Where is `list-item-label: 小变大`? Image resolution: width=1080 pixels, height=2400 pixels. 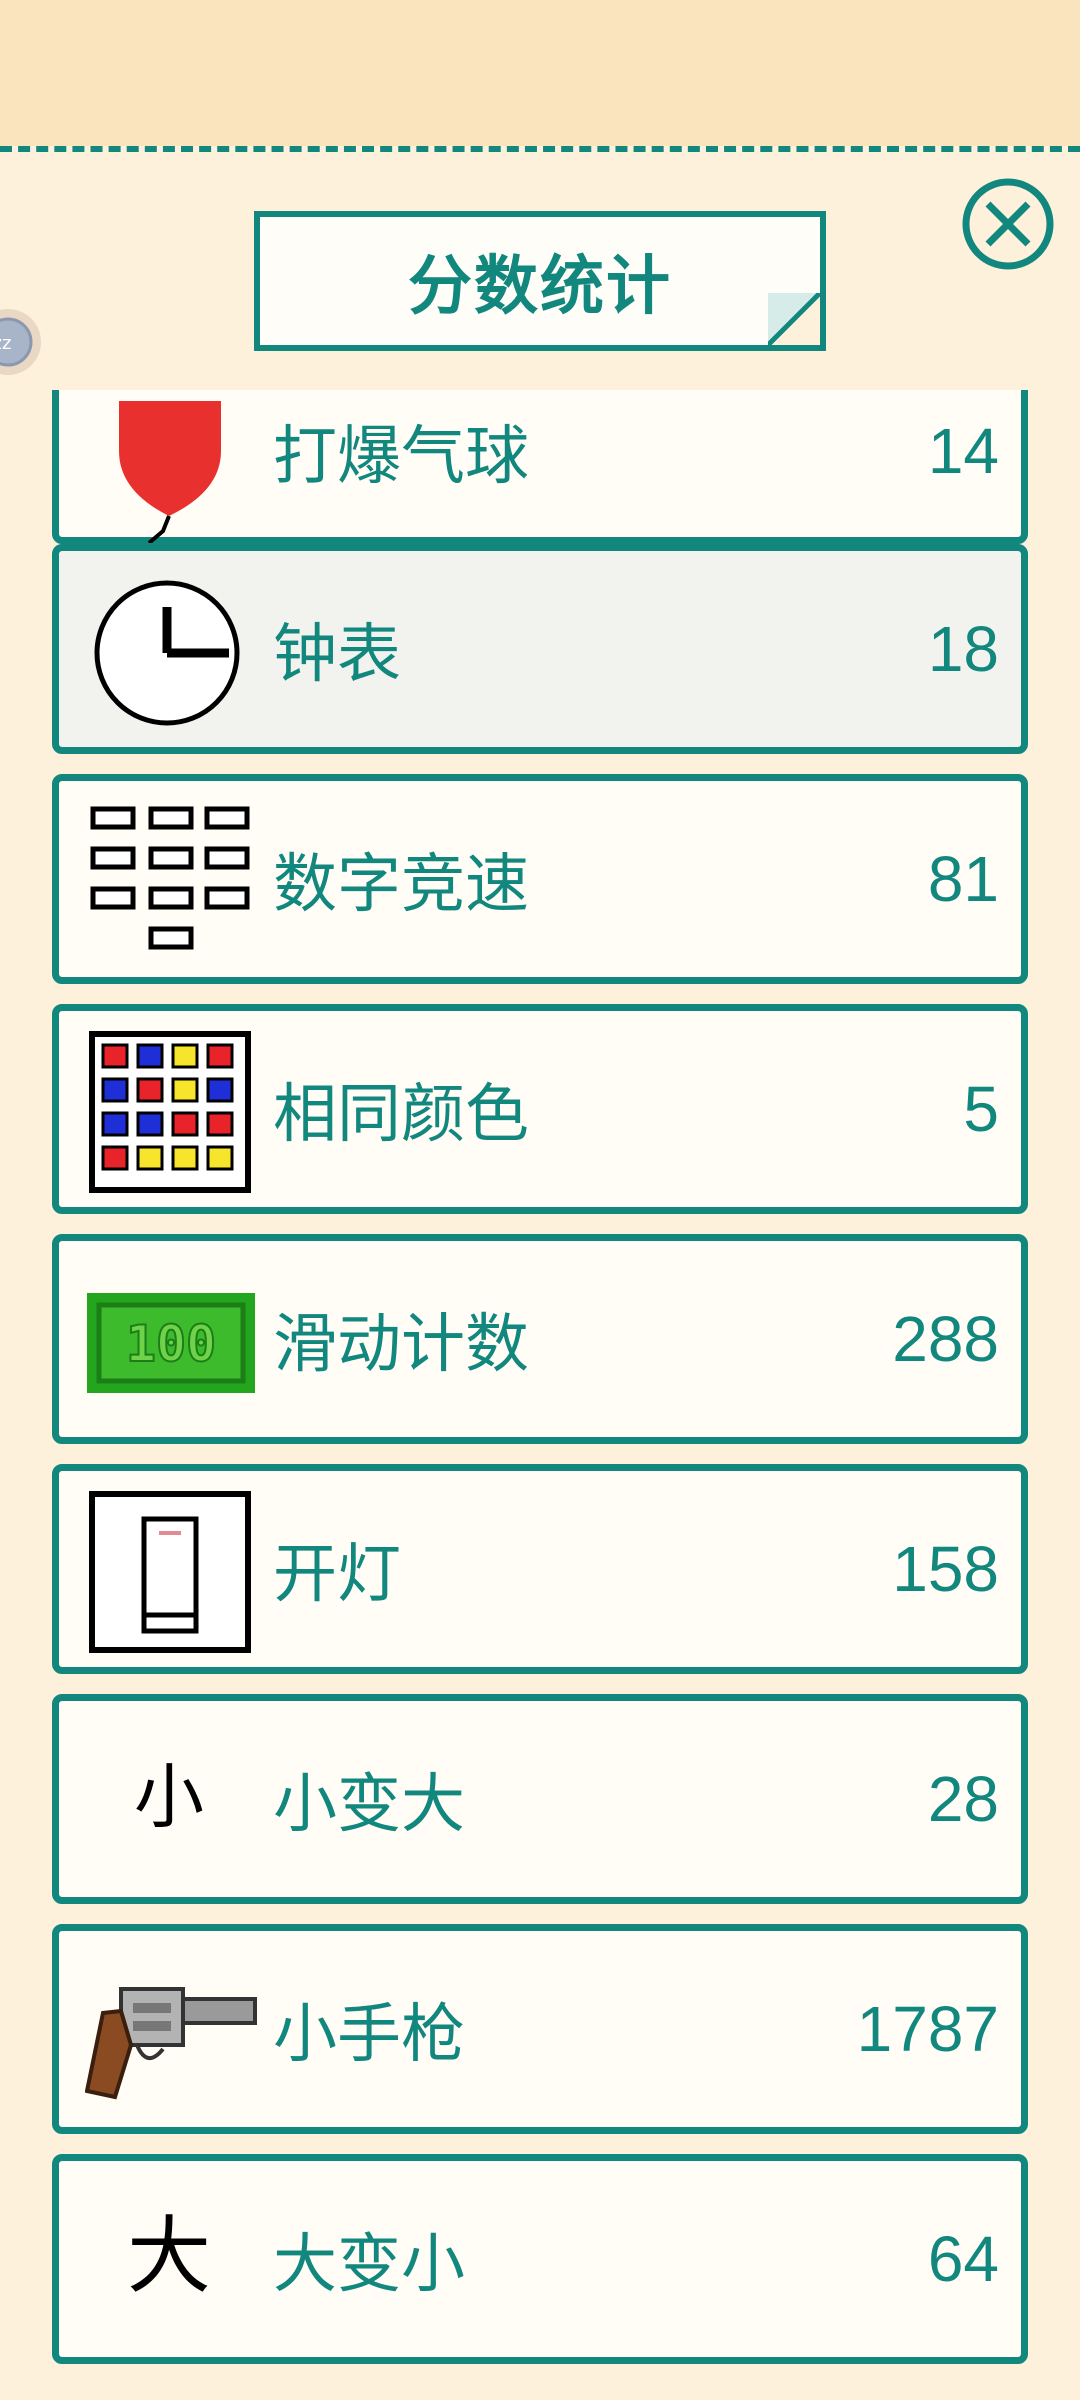 list-item-label: 小变大 is located at coordinates (369, 1805).